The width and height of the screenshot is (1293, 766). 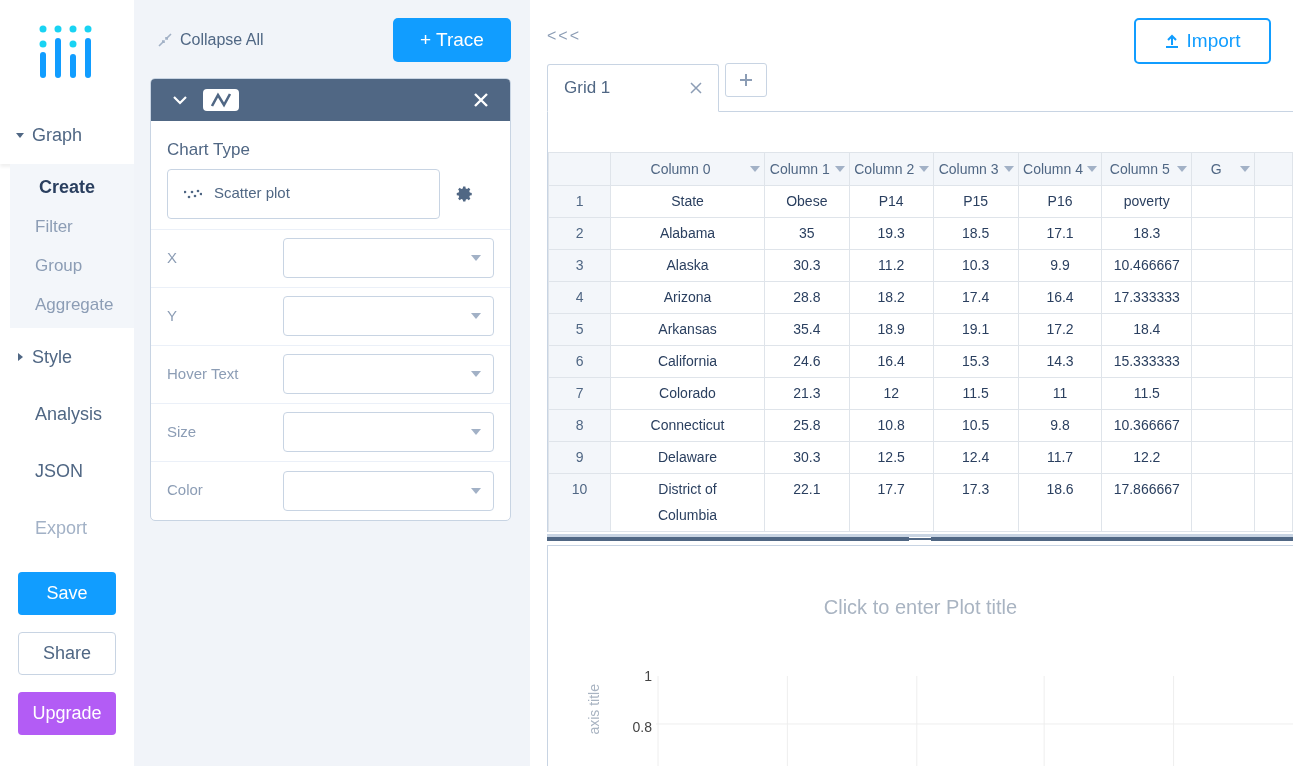 I want to click on table-cell: 12, so click(x=891, y=393).